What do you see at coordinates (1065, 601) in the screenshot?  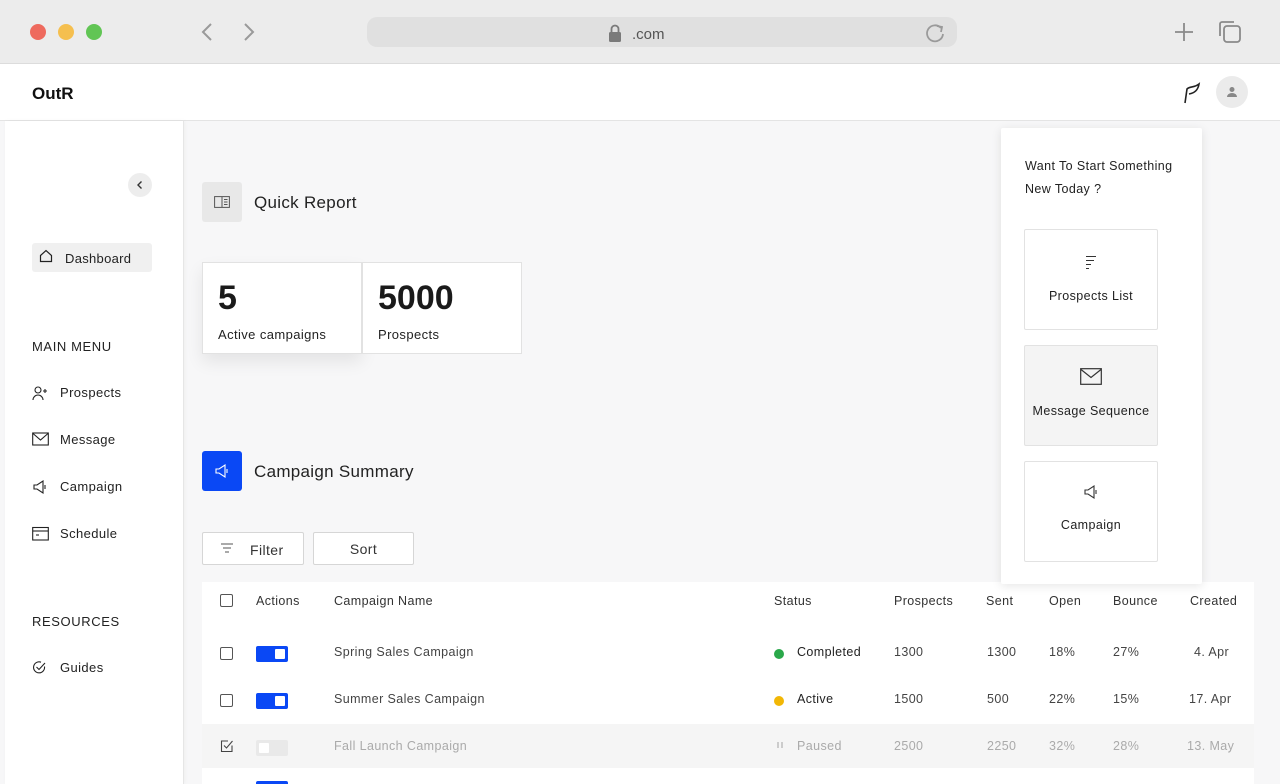 I see `column-header-open: Open` at bounding box center [1065, 601].